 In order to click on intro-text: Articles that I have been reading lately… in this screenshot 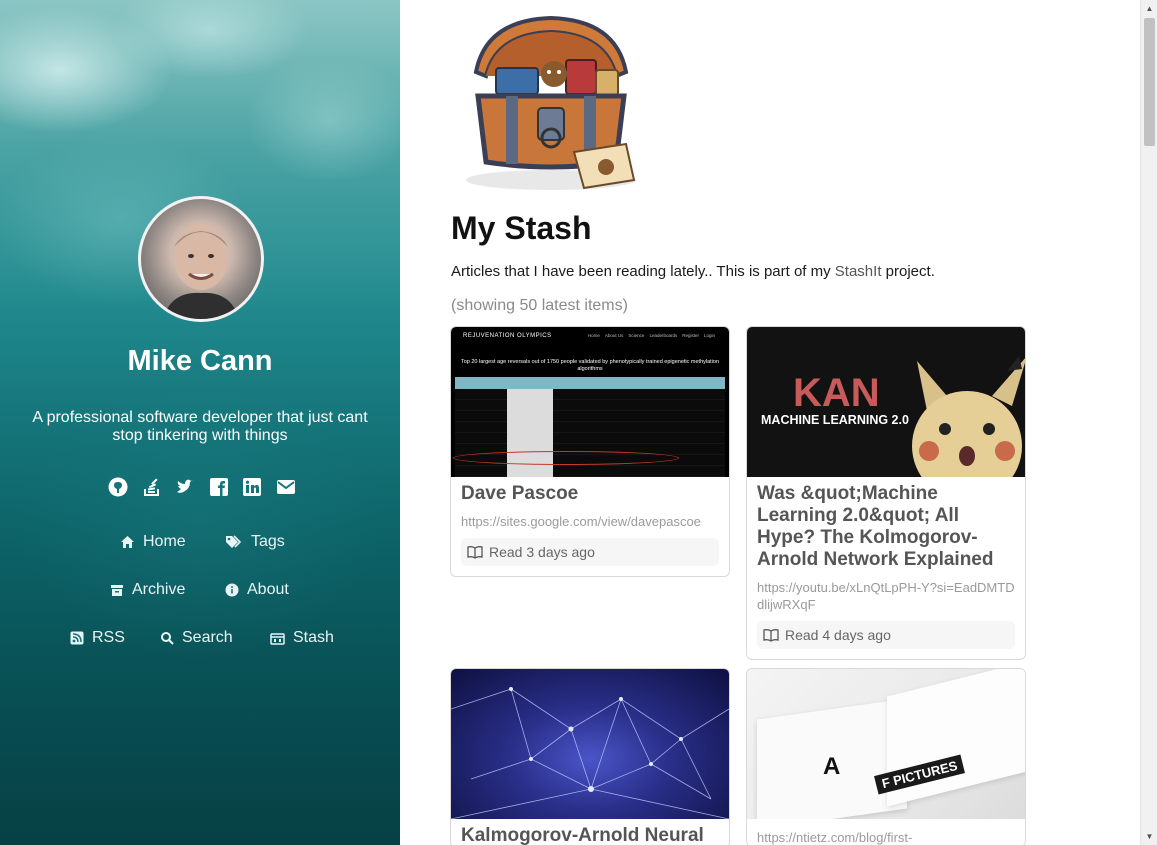, I will do `click(693, 271)`.